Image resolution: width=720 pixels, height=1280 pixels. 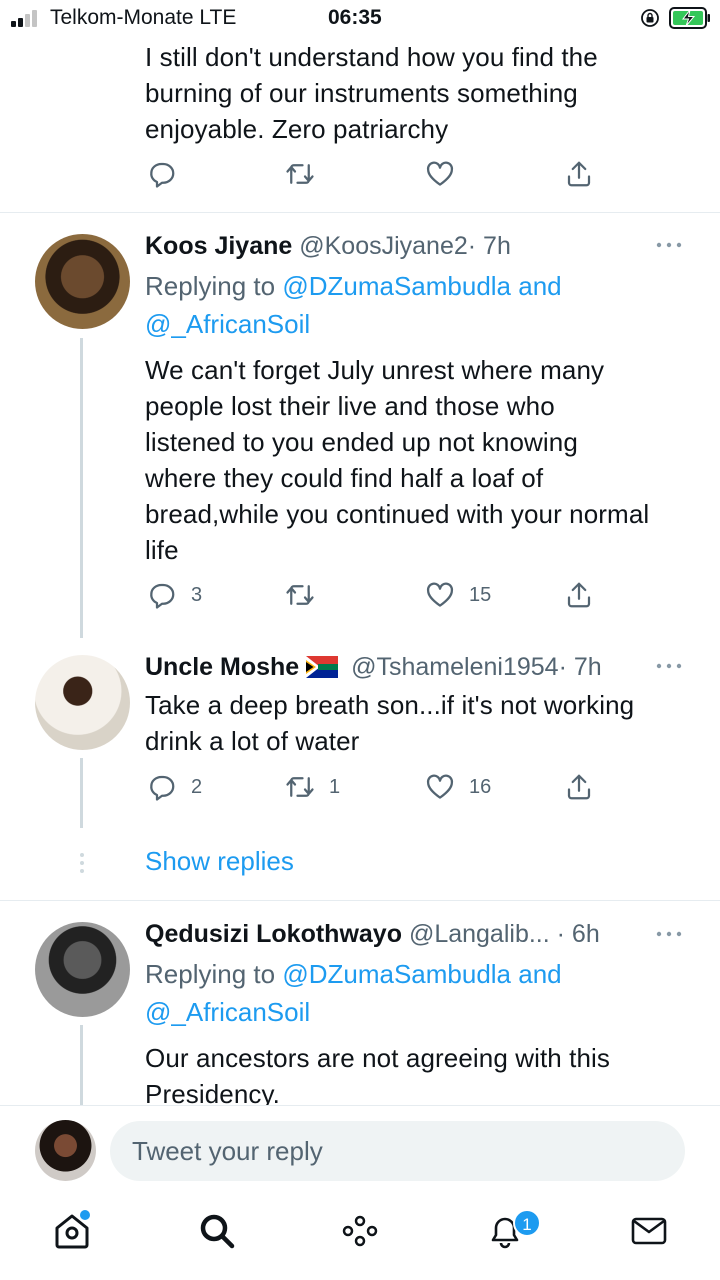 I want to click on like-count: 16, so click(x=480, y=786).